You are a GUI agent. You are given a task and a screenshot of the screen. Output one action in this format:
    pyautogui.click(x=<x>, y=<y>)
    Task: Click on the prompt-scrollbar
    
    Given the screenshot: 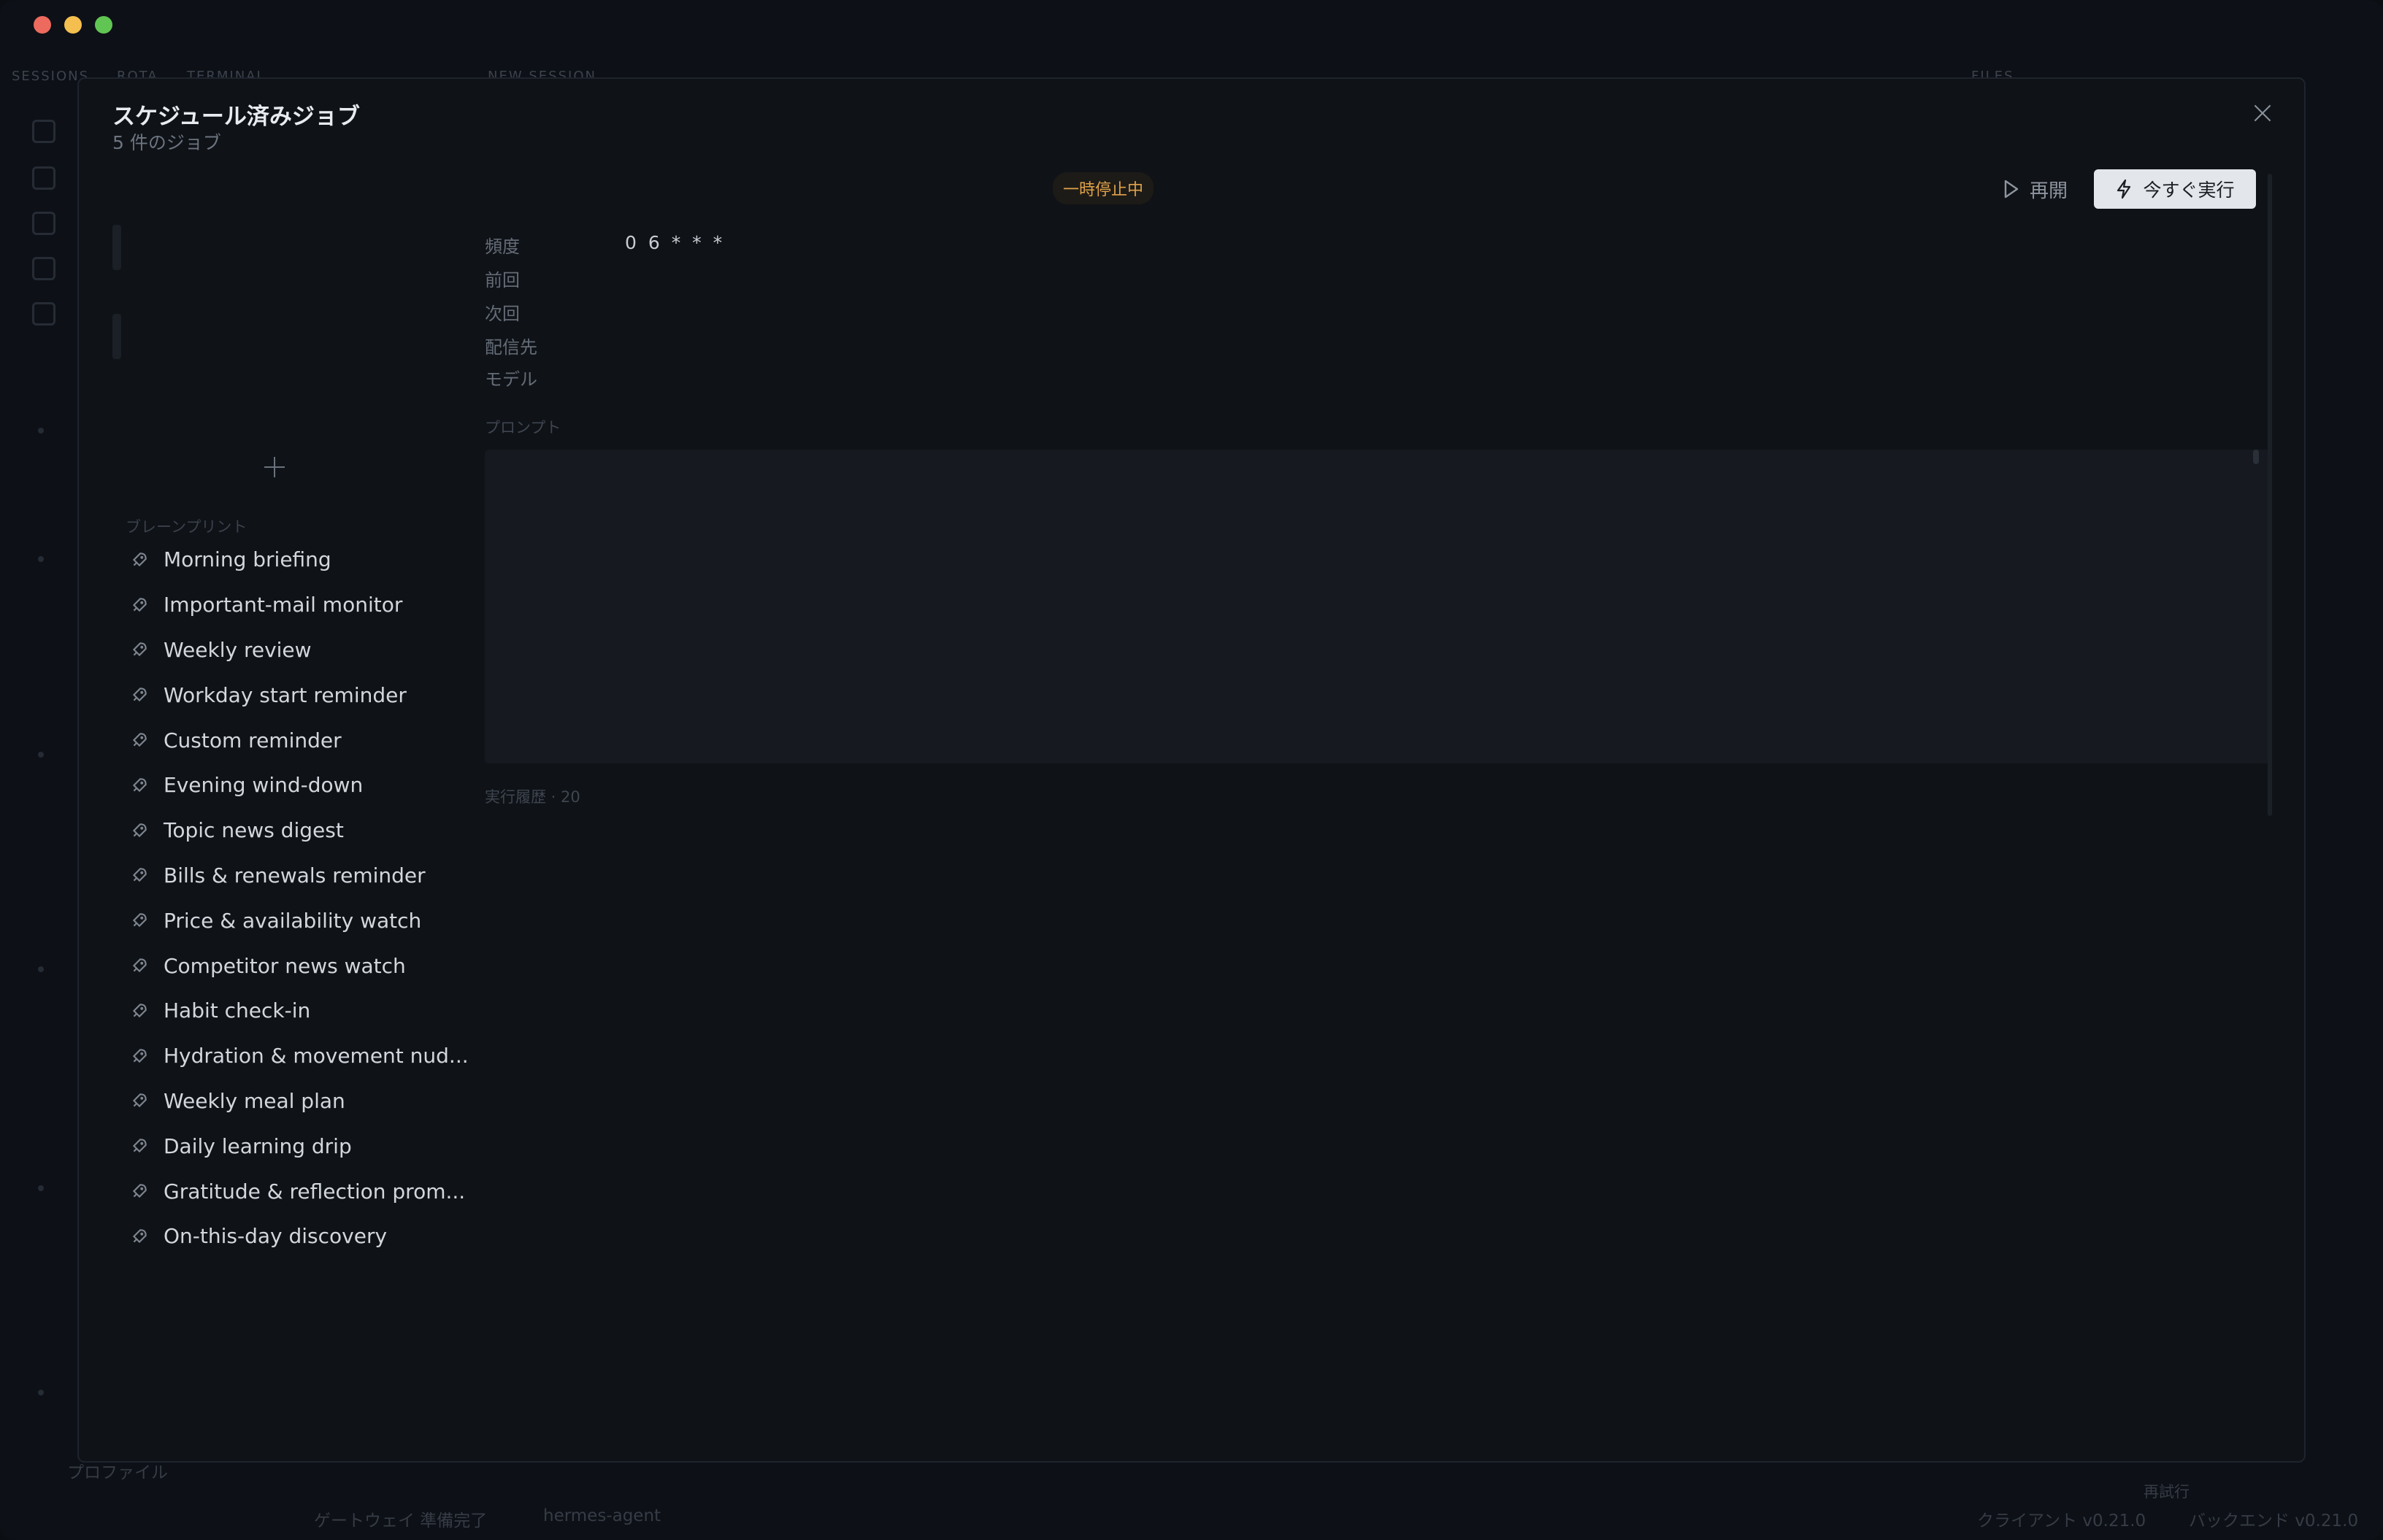 What is the action you would take?
    pyautogui.click(x=2256, y=457)
    